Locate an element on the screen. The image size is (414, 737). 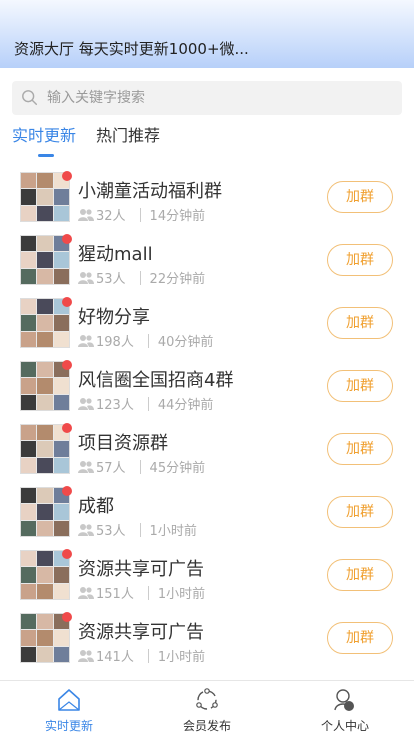
member-count: 123人 is located at coordinates (115, 405).